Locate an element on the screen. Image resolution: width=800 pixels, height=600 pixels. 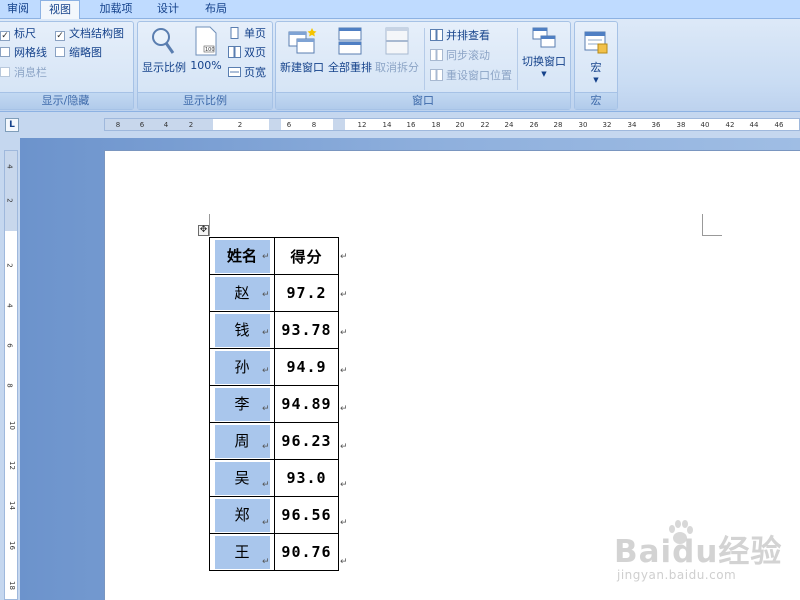
new-window-button: 新建窗口 is located at coordinates (302, 50).